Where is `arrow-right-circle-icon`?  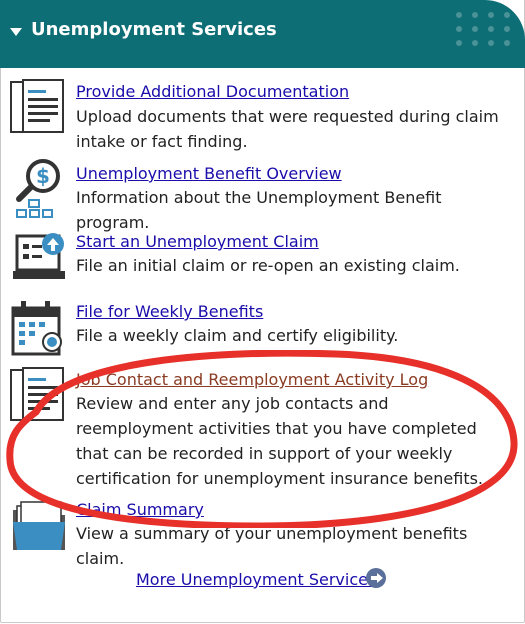
arrow-right-circle-icon is located at coordinates (376, 578).